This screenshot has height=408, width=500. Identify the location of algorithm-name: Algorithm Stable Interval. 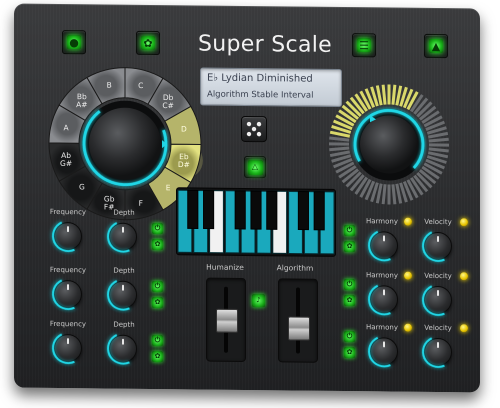
(260, 95).